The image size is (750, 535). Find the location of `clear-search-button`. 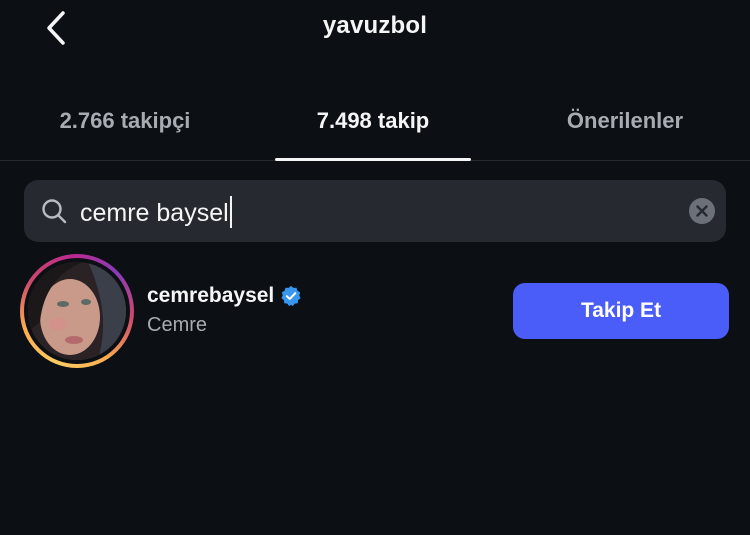

clear-search-button is located at coordinates (702, 211).